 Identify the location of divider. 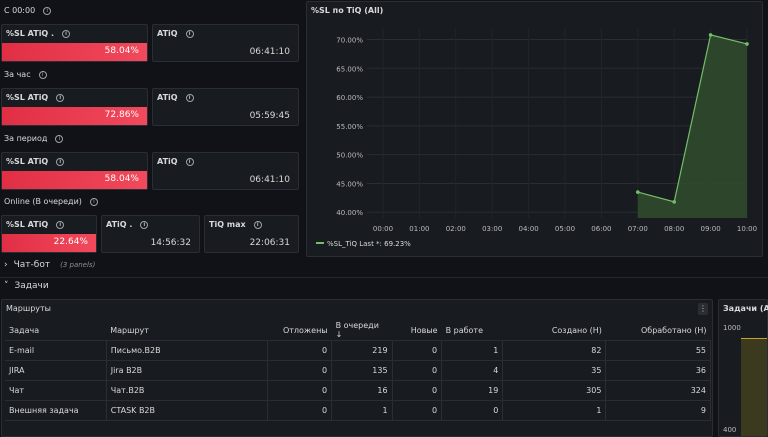
(384, 277).